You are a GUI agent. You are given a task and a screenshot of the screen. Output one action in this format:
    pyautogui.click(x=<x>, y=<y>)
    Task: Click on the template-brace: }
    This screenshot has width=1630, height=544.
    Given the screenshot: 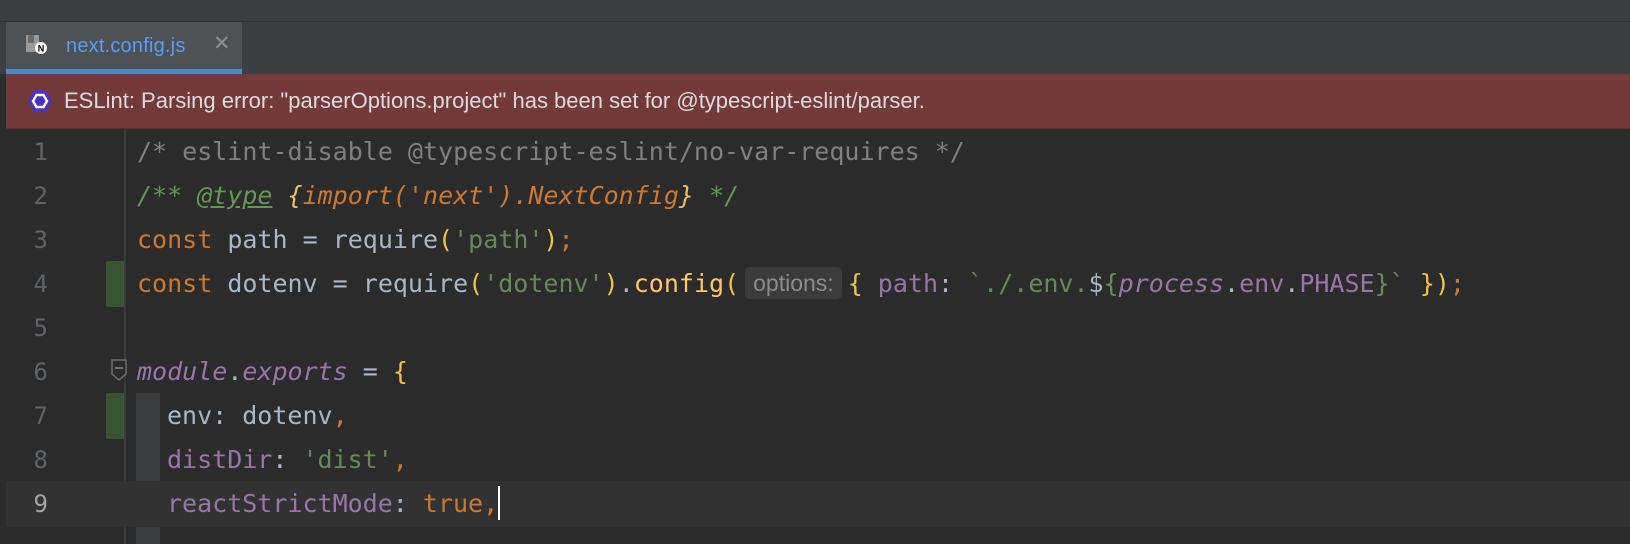 What is the action you would take?
    pyautogui.click(x=1382, y=283)
    